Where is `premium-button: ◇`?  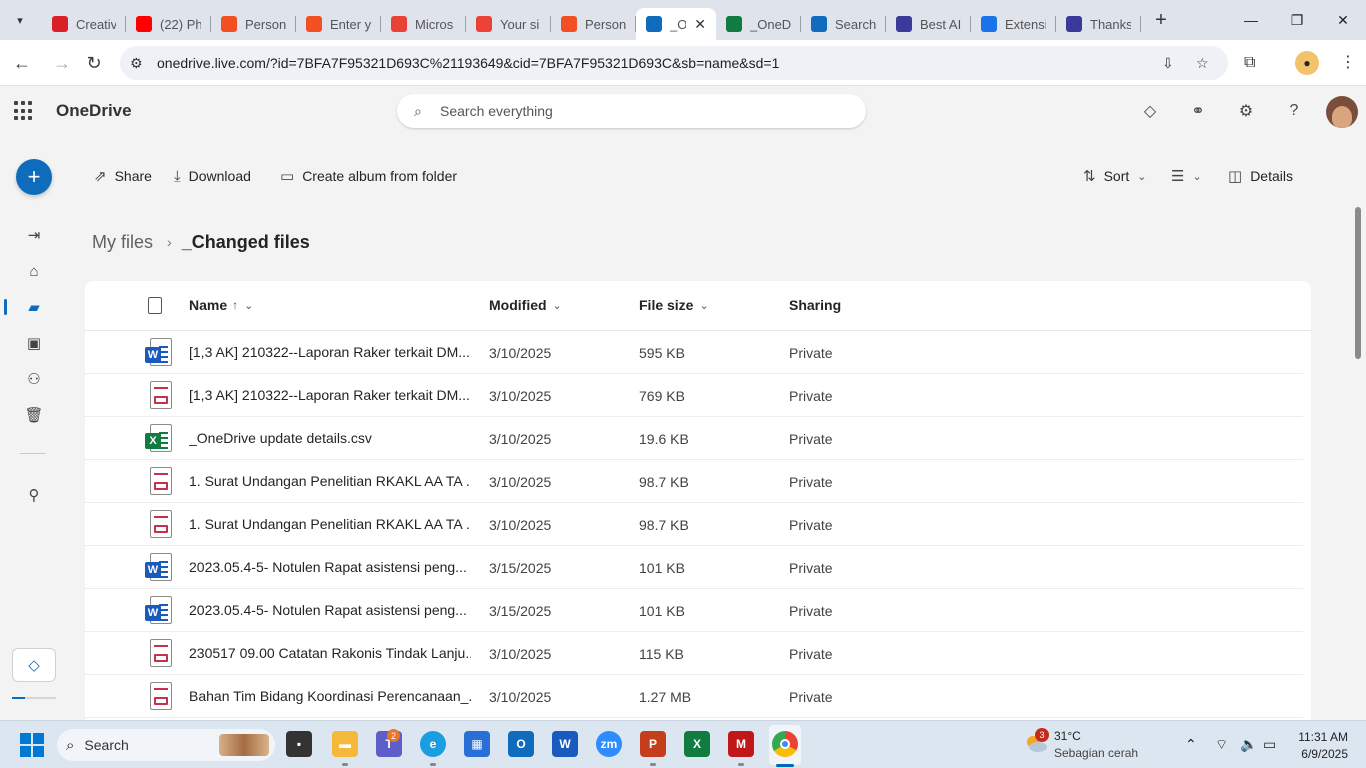
premium-button: ◇ is located at coordinates (34, 665).